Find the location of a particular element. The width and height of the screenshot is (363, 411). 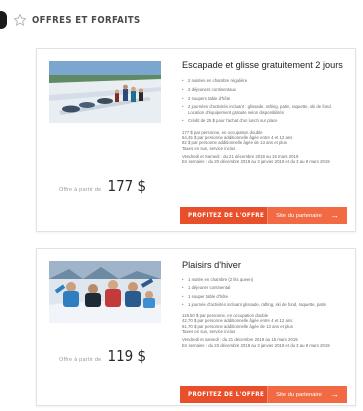

inclusion-item: 1 souper table d'hôte is located at coordinates (264, 297).